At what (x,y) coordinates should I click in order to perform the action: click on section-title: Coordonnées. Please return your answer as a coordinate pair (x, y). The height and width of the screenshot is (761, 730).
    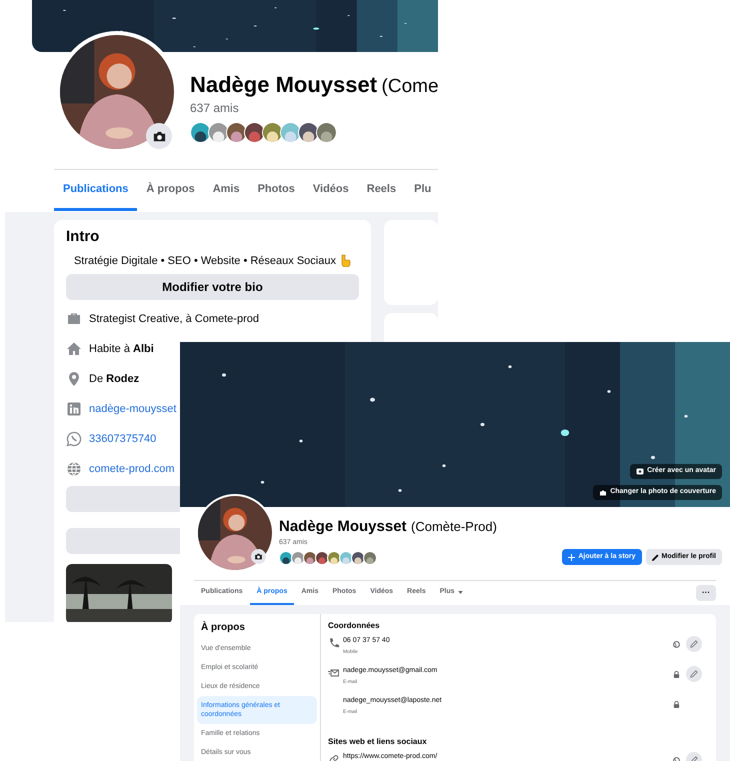
    Looking at the image, I should click on (354, 626).